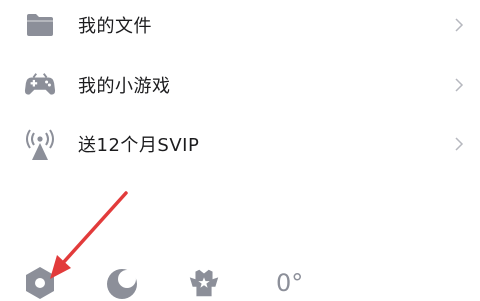  Describe the element at coordinates (139, 145) in the screenshot. I see `menu-item-label: 送12个月SVIP` at that location.